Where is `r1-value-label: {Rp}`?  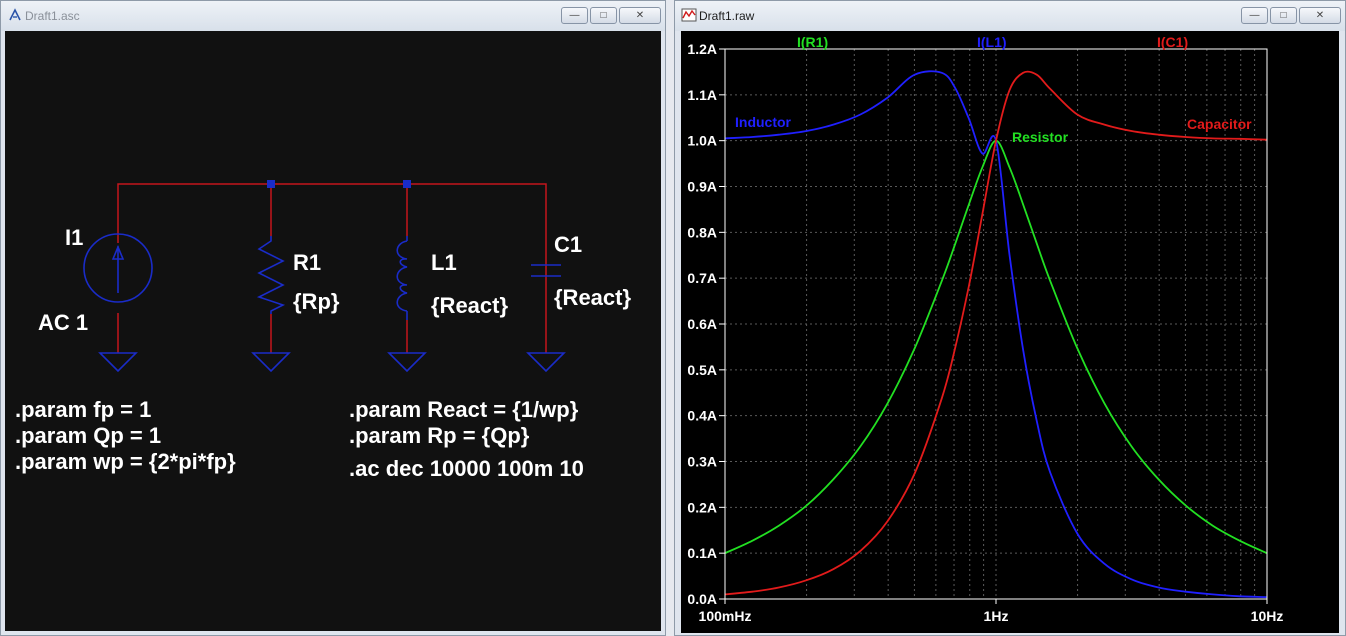
r1-value-label: {Rp} is located at coordinates (316, 301).